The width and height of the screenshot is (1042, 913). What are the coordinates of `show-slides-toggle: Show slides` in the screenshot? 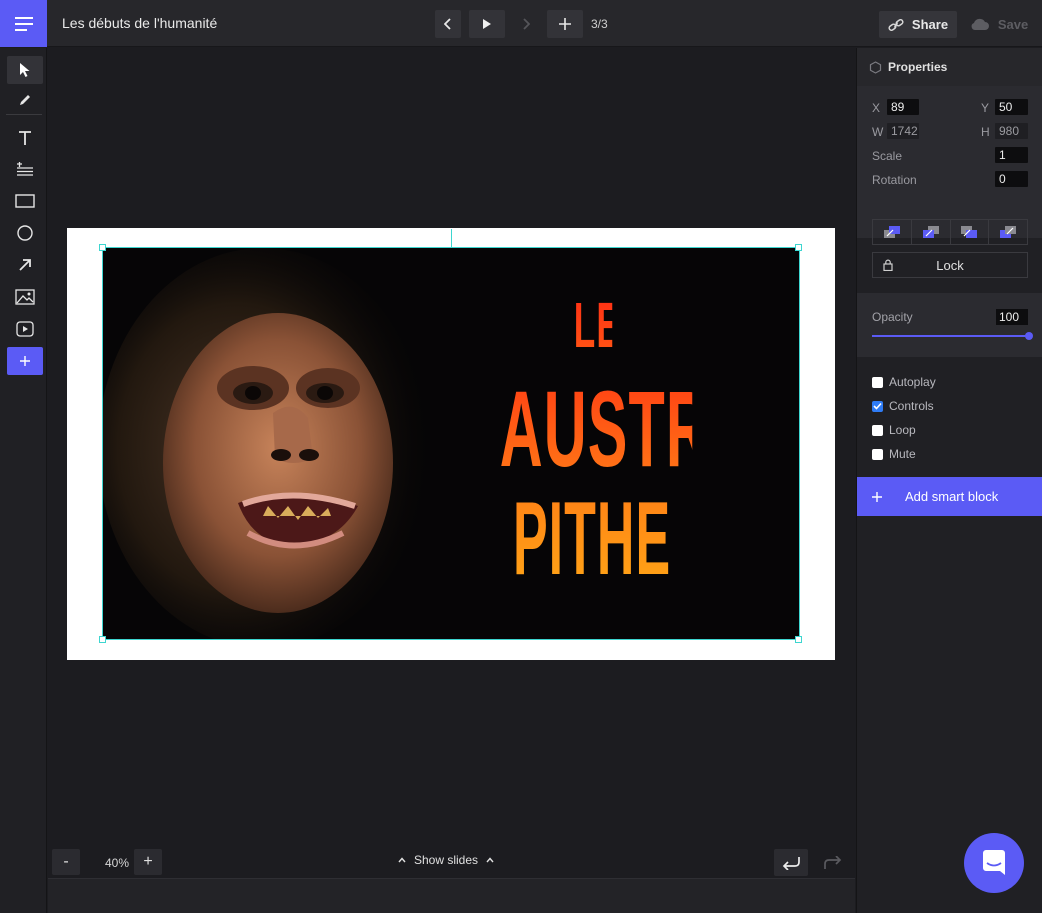 It's located at (446, 860).